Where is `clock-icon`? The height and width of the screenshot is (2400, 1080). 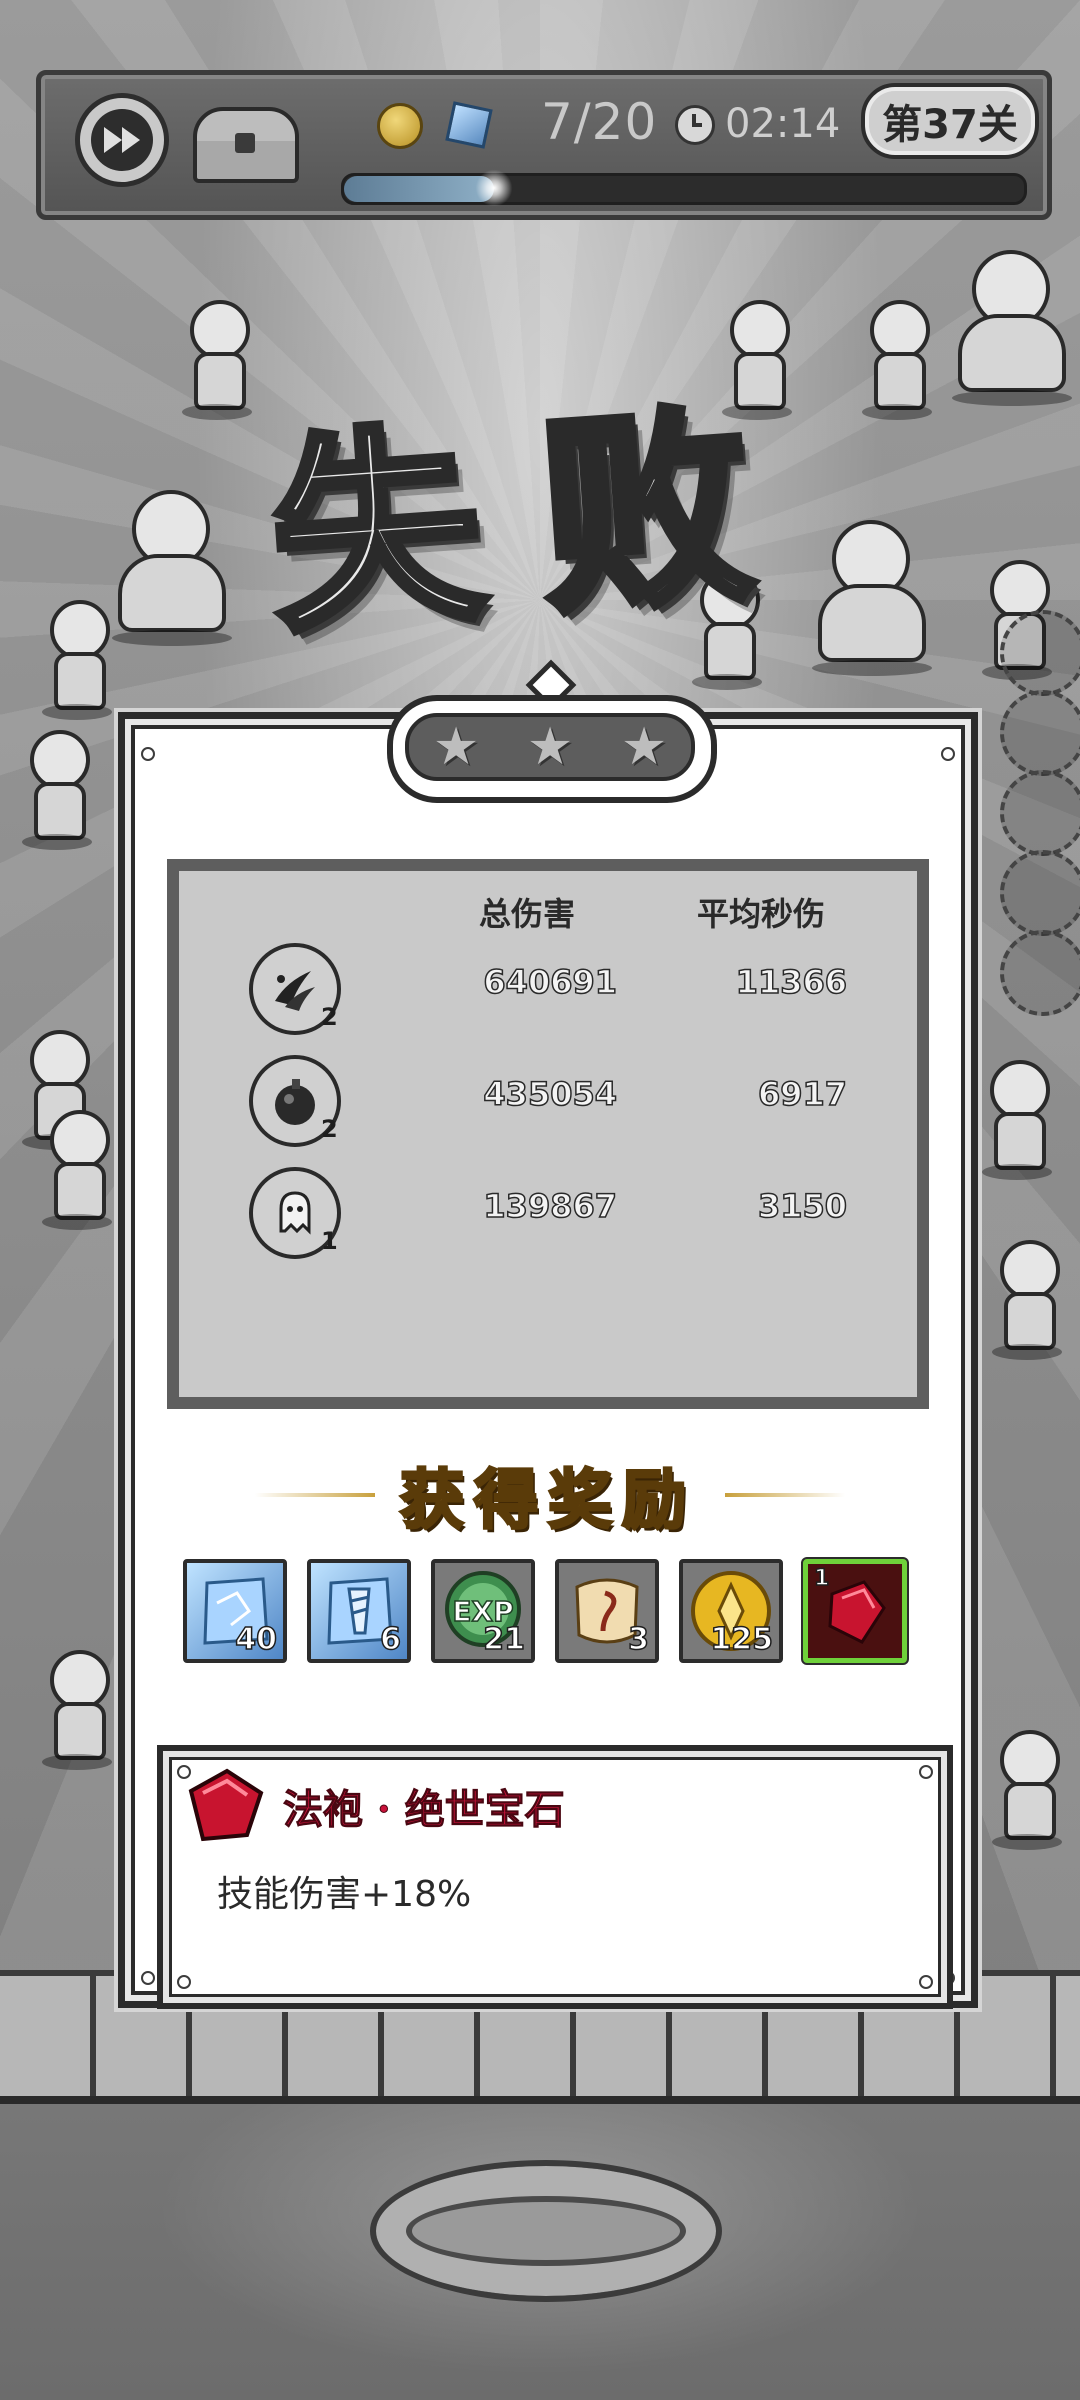
clock-icon is located at coordinates (695, 125).